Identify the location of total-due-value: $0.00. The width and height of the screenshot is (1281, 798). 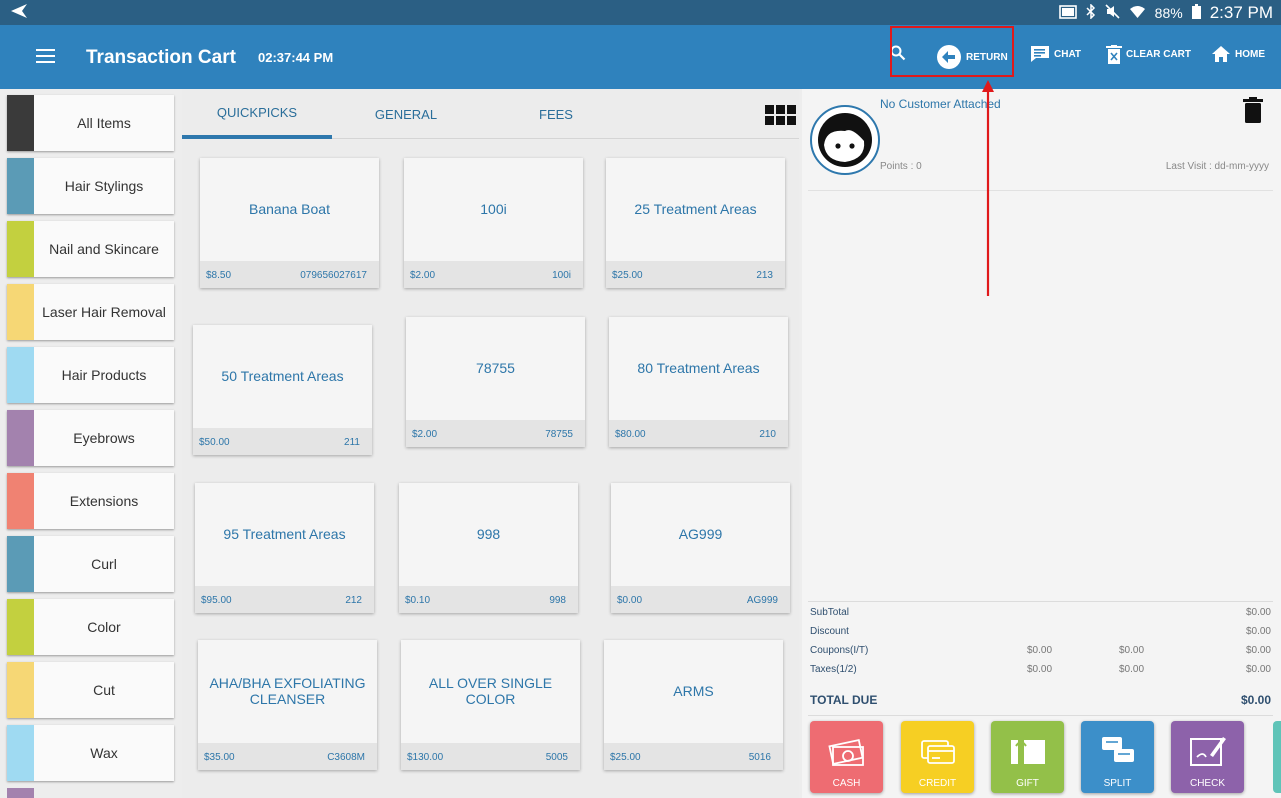
(1255, 700).